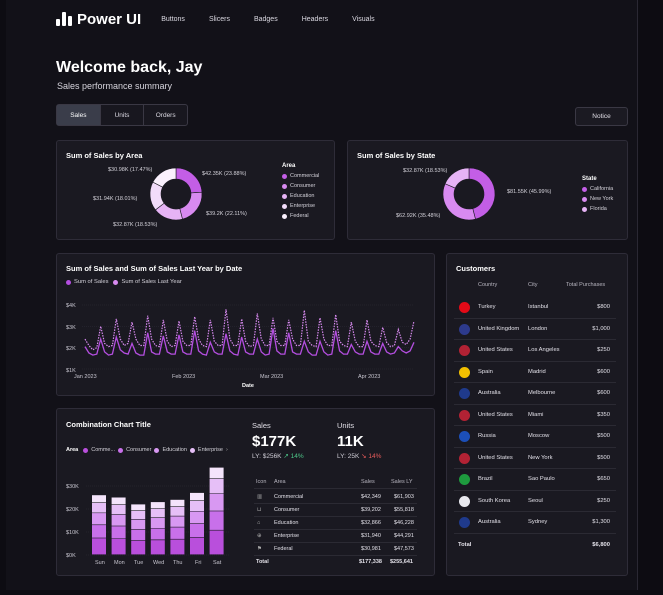 This screenshot has height=595, width=663. I want to click on col-header-city: City, so click(532, 285).